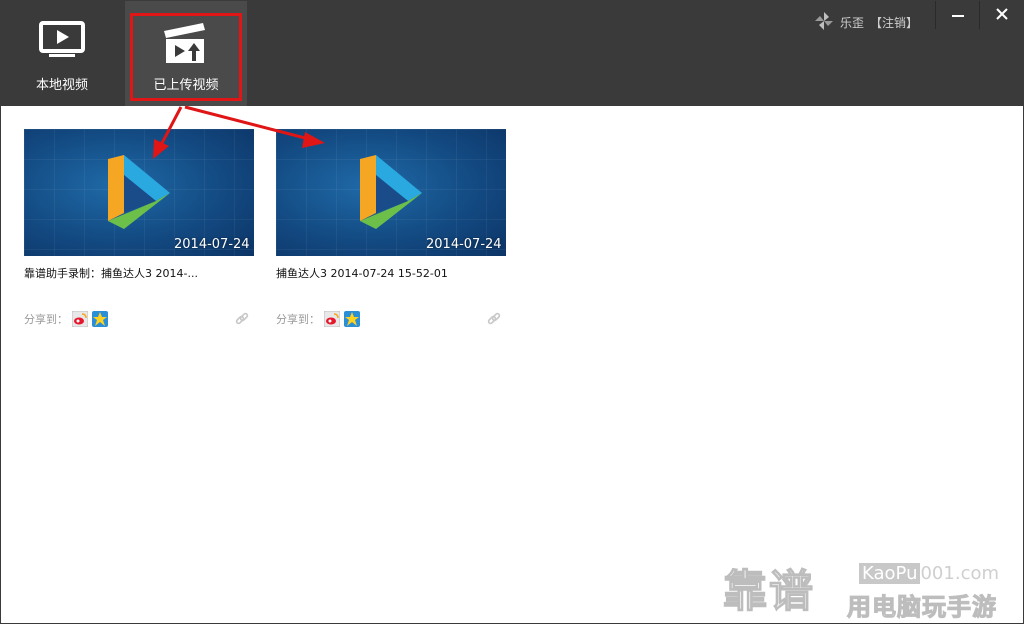 The width and height of the screenshot is (1024, 624). I want to click on watermark-site: KaoPu 001.com, so click(929, 573).